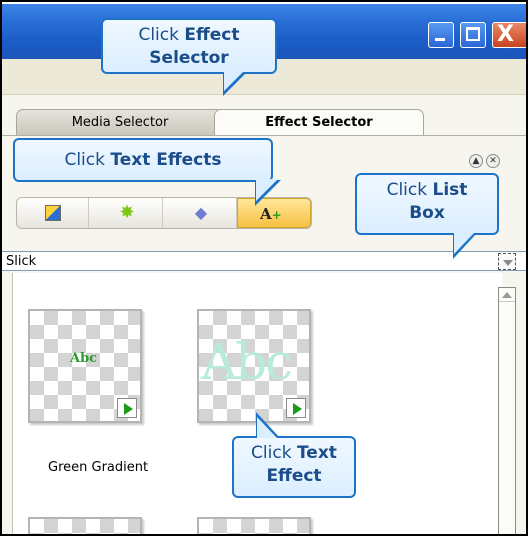 This screenshot has width=528, height=536. I want to click on starburst-effect-icon: ✸, so click(127, 212).